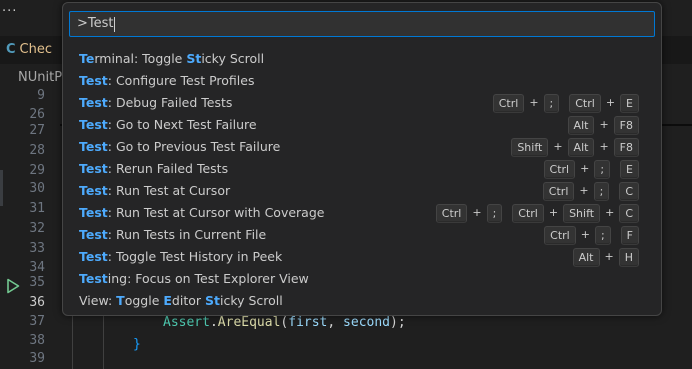 This screenshot has width=692, height=369. What do you see at coordinates (1, 188) in the screenshot?
I see `scroll-indicator` at bounding box center [1, 188].